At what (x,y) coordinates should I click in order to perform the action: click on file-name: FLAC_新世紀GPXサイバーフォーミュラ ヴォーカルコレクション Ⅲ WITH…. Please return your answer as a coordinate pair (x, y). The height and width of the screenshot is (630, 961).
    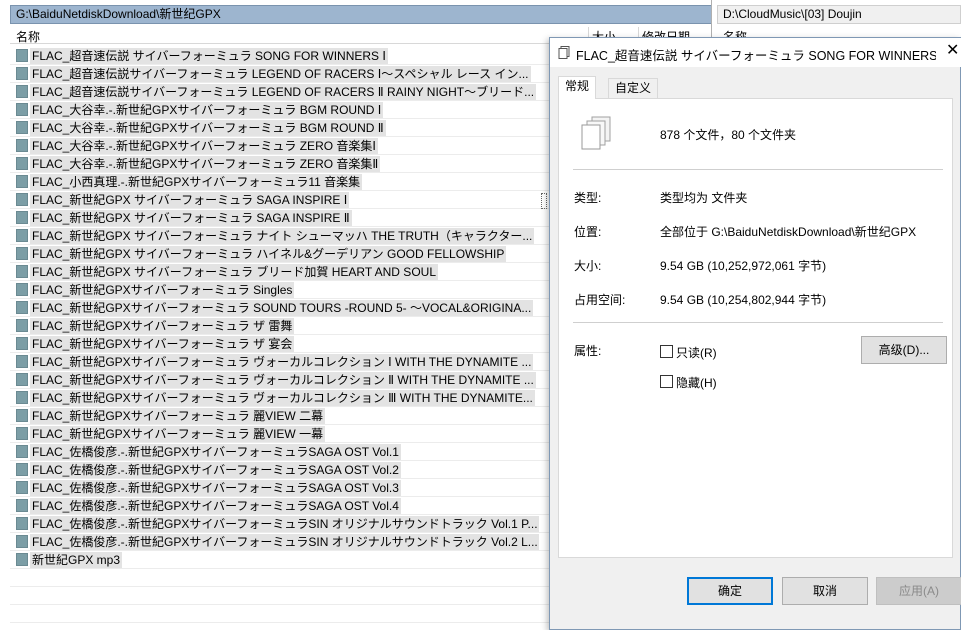
    Looking at the image, I should click on (282, 398).